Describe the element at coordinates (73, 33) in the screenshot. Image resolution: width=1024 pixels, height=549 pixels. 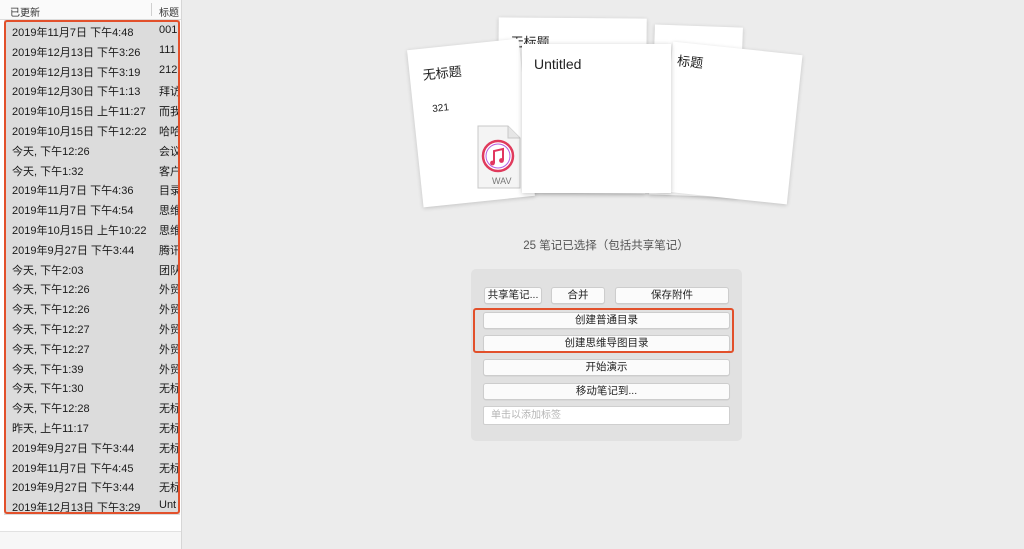
I see `note-row-date: 2019年11月7日 下午4:48` at that location.